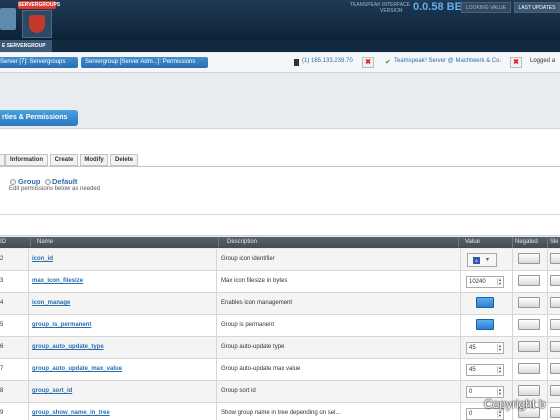  Describe the element at coordinates (3, 242) in the screenshot. I see `header-id: ID` at that location.